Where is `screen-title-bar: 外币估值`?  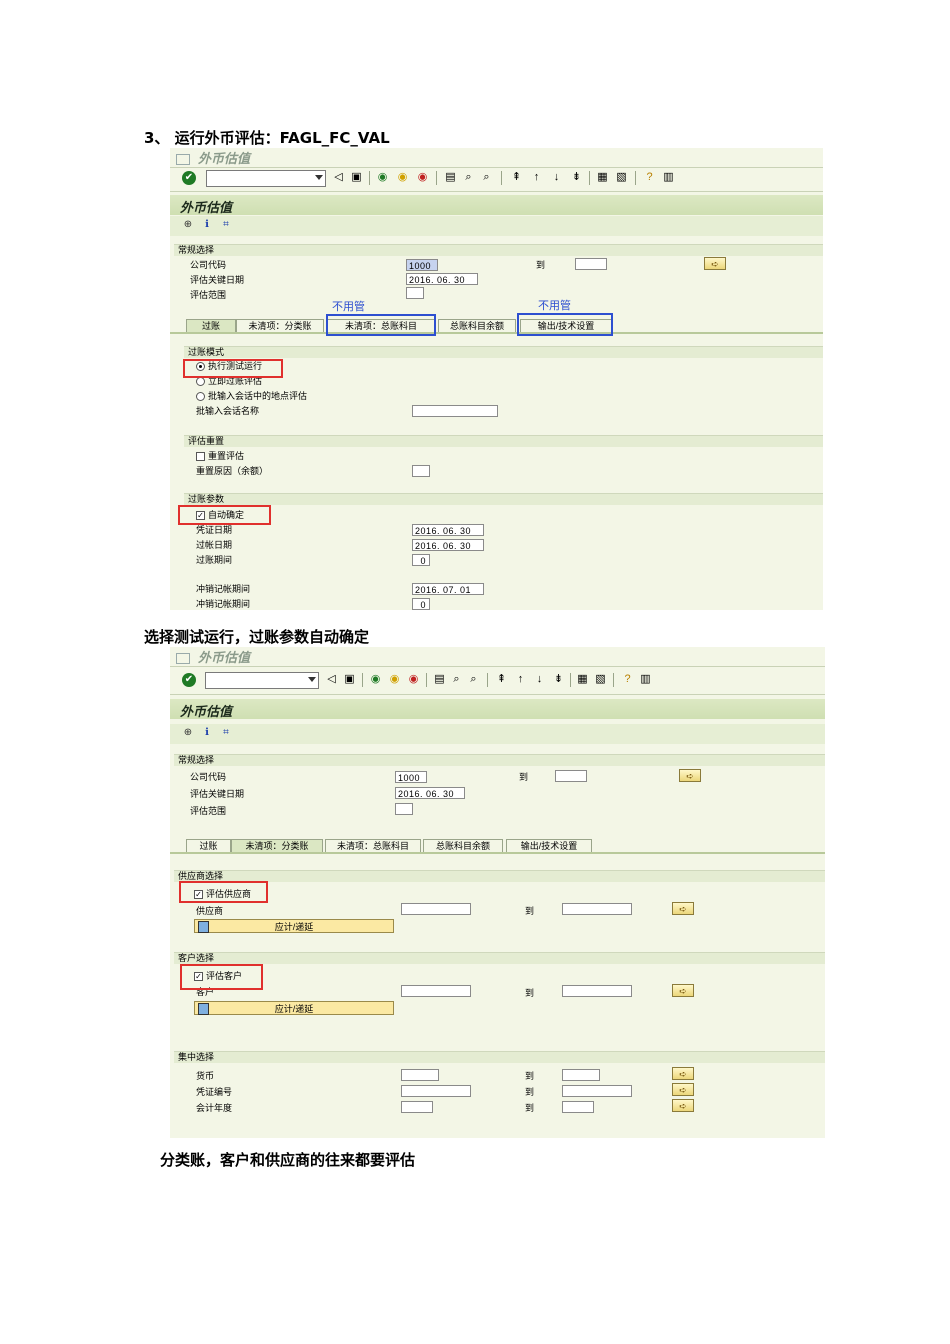
screen-title-bar: 外币估值 is located at coordinates (497, 709).